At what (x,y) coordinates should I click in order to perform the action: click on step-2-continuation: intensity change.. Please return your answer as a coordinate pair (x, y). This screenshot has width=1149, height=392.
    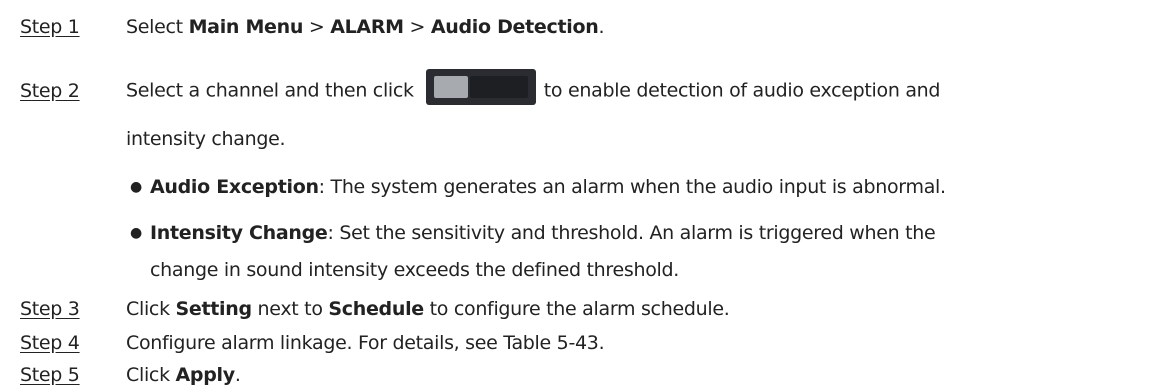
    Looking at the image, I should click on (206, 139).